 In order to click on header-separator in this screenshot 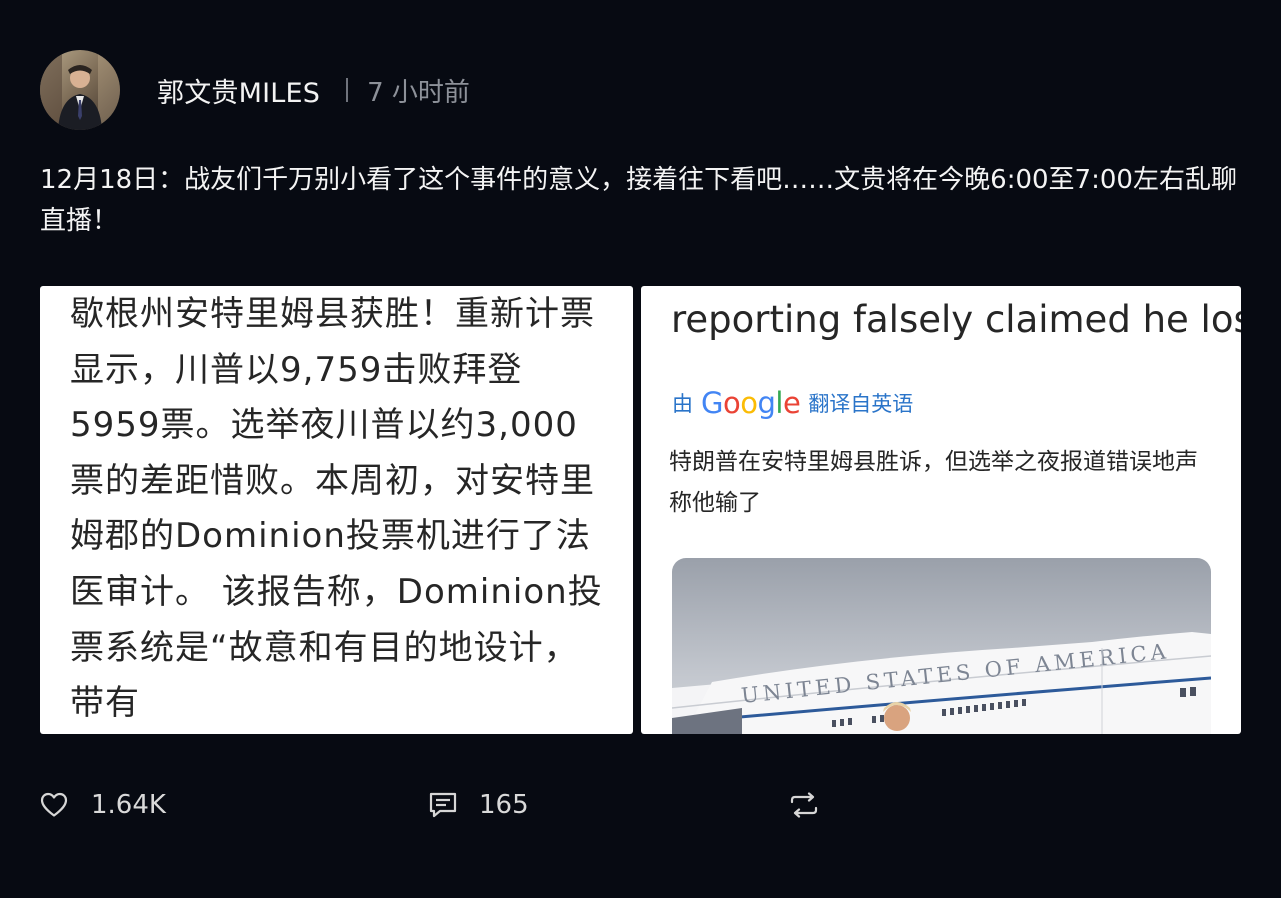, I will do `click(347, 90)`.